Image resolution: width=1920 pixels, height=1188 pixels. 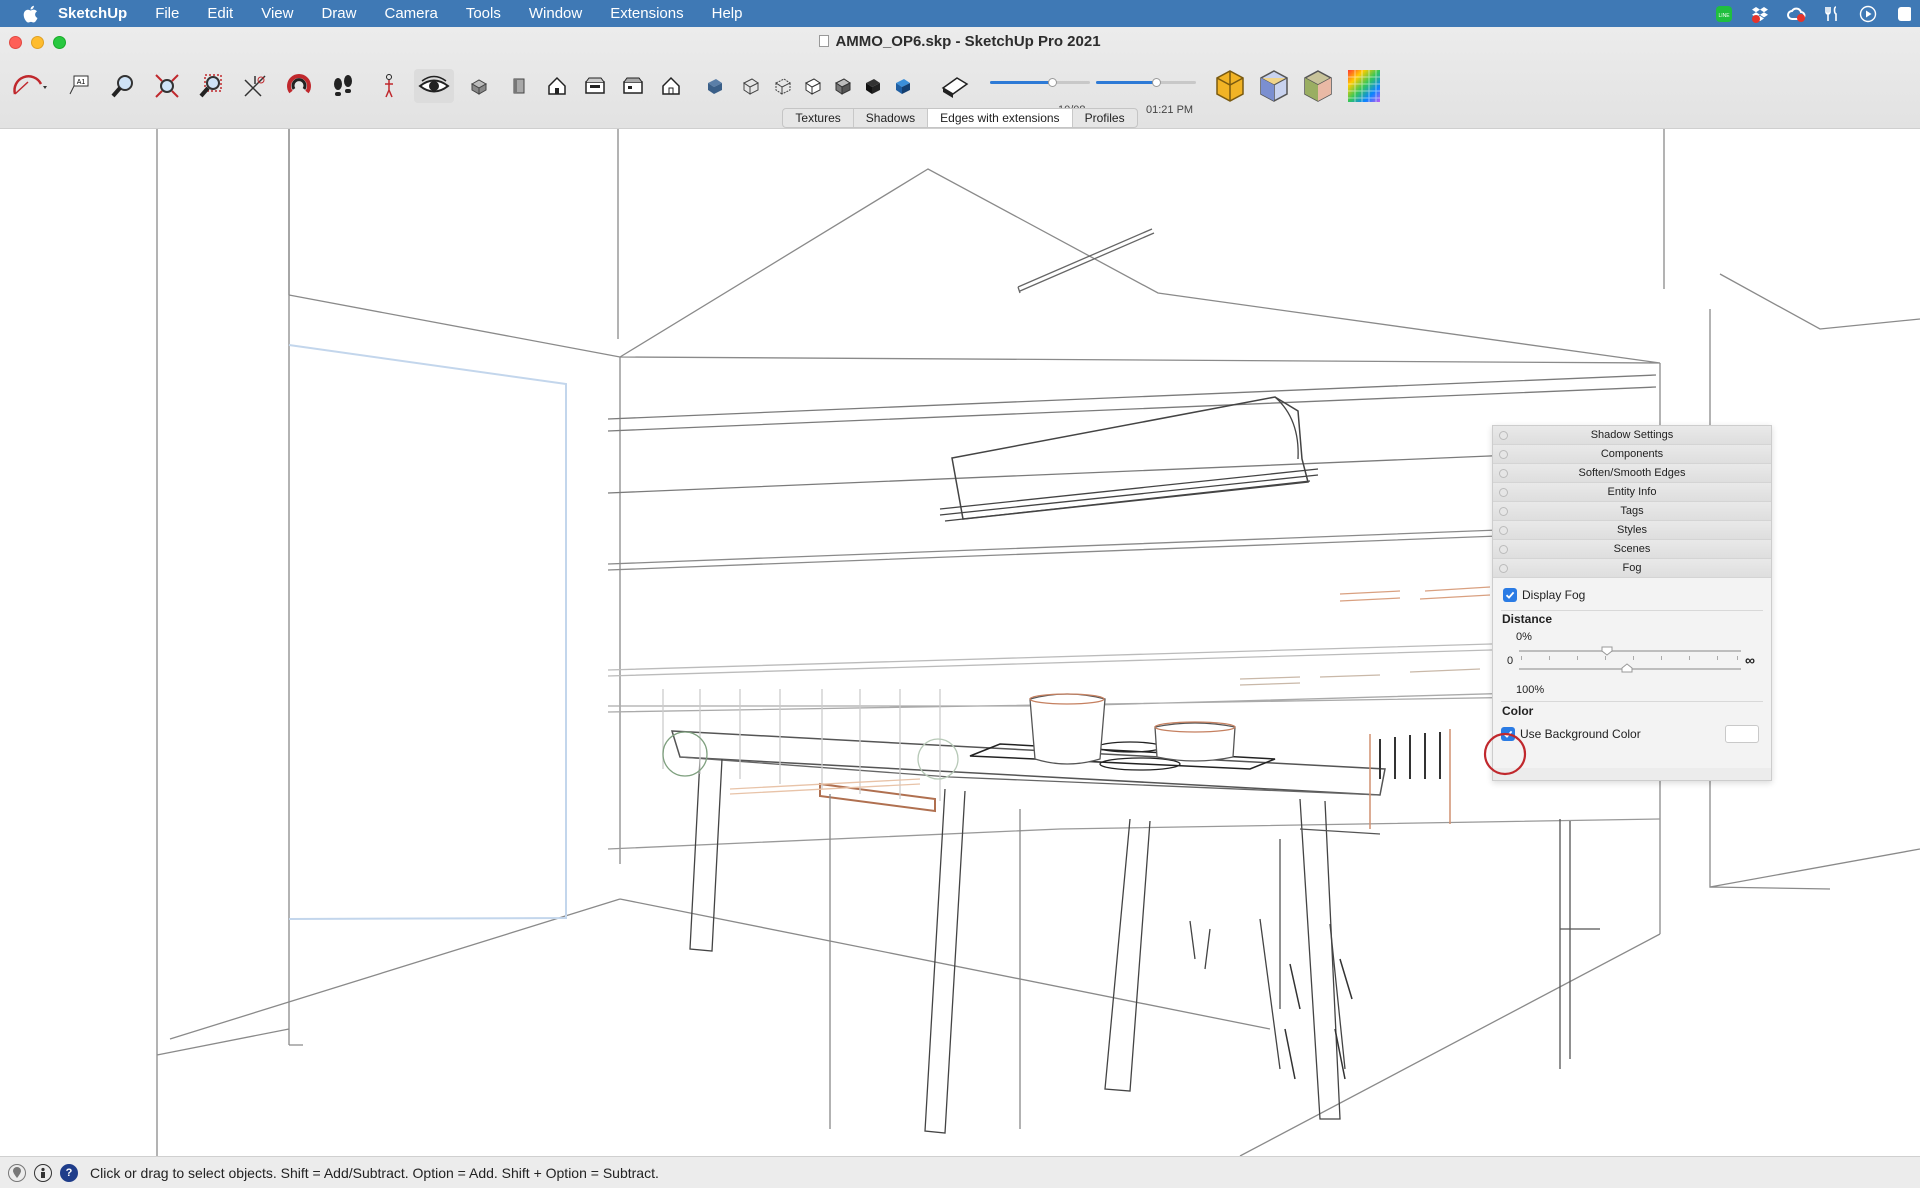 I want to click on main-toolbar: A1 01:21 PM, so click(x=960, y=88).